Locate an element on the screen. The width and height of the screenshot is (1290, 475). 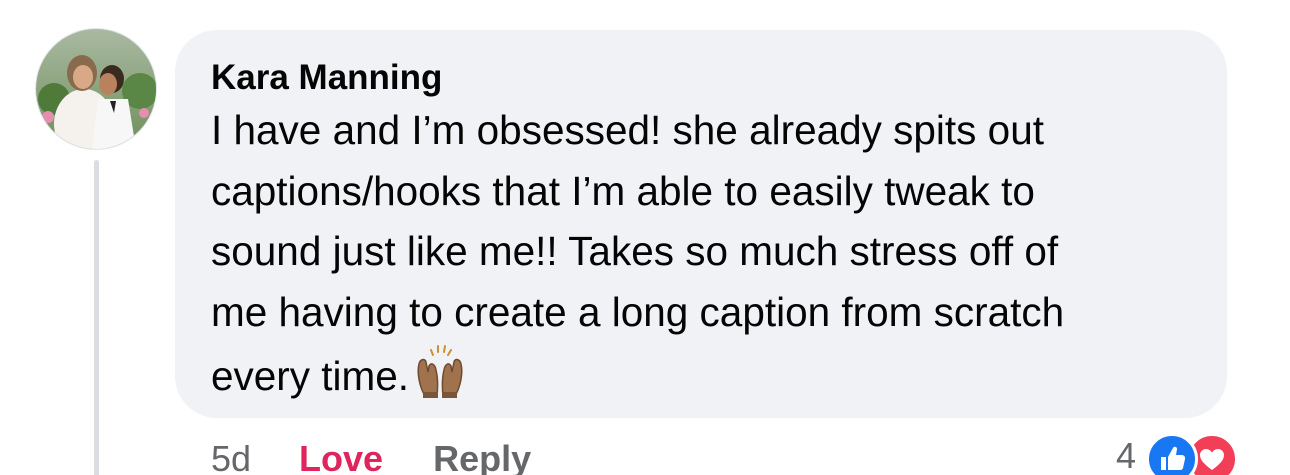
love-reaction-button: Love is located at coordinates (341, 454).